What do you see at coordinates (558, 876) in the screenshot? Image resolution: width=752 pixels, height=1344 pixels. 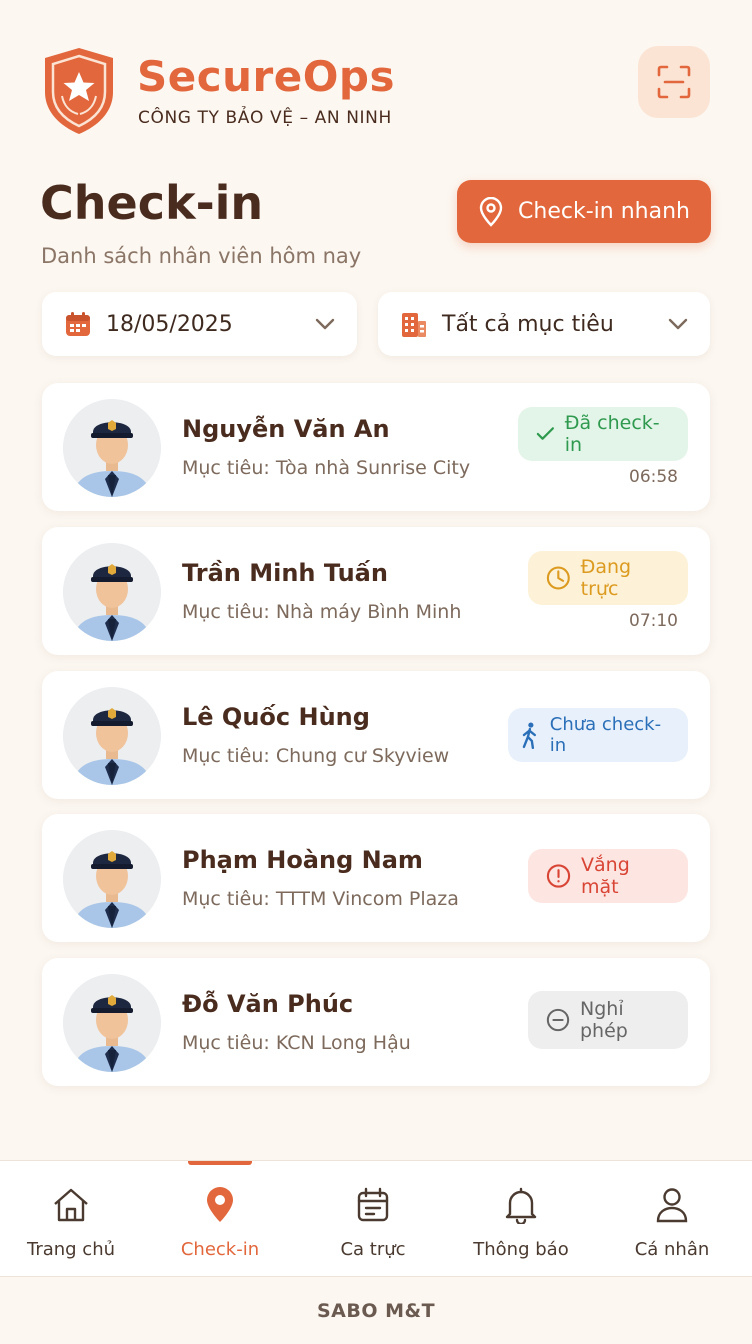 I see `alert-circle-icon` at bounding box center [558, 876].